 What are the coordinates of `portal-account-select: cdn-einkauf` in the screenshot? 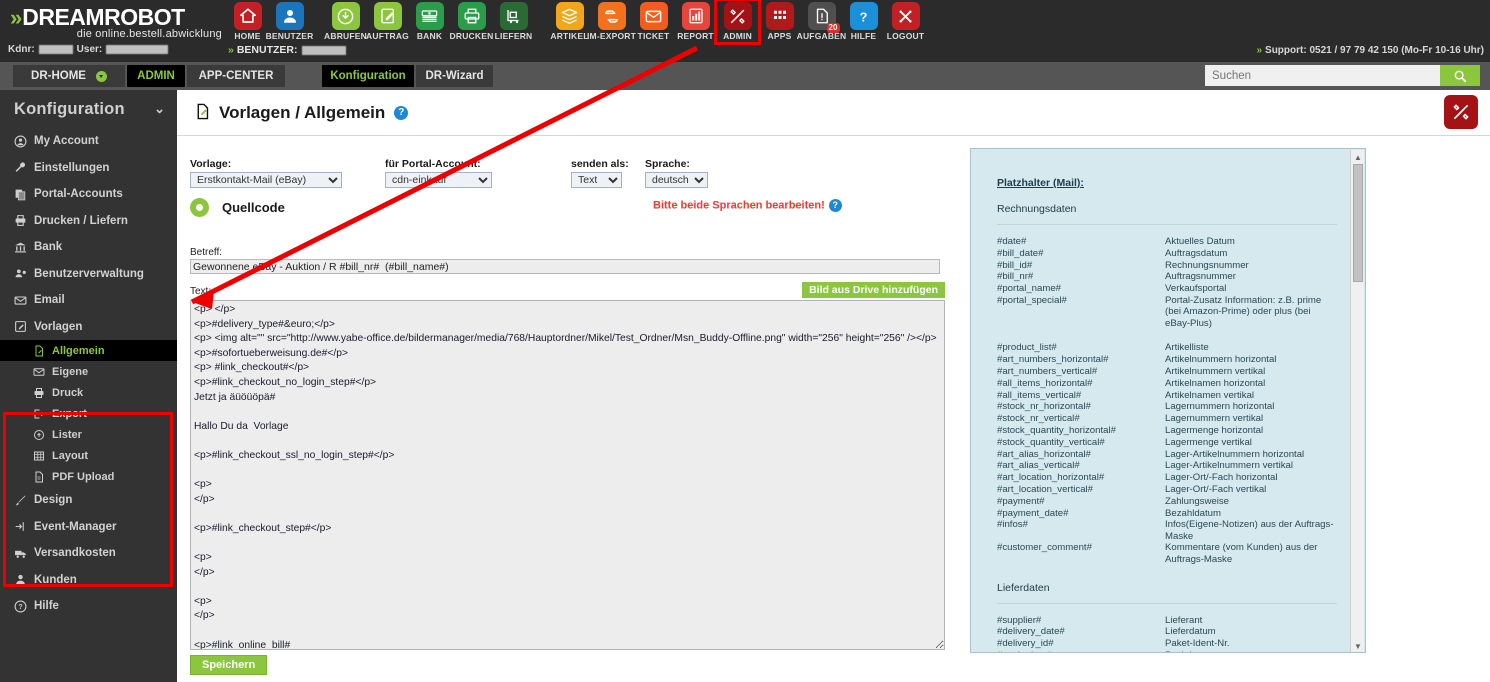 It's located at (438, 180).